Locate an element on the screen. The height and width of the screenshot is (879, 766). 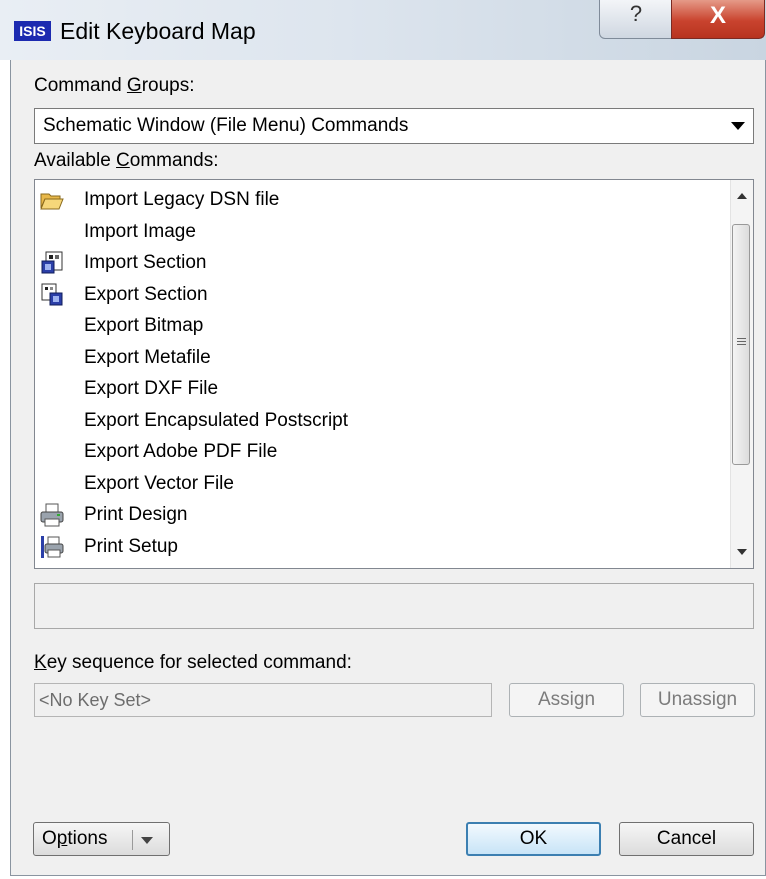
command-label: Export Metafile is located at coordinates (147, 357).